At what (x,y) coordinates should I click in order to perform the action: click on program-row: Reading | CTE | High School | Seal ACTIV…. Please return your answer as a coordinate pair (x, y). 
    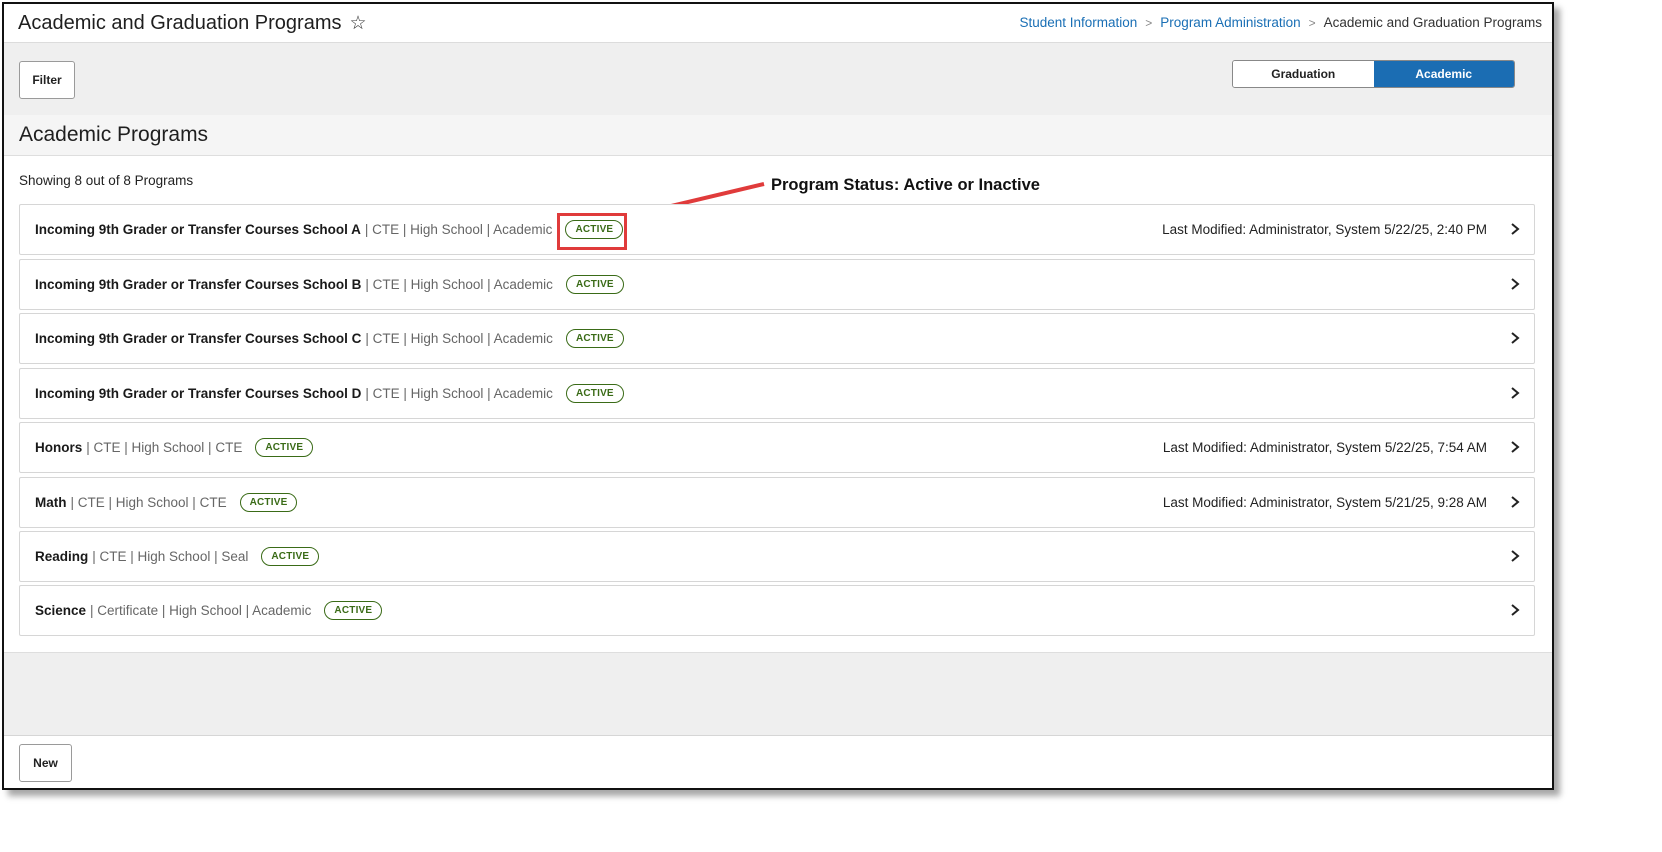
    Looking at the image, I should click on (777, 556).